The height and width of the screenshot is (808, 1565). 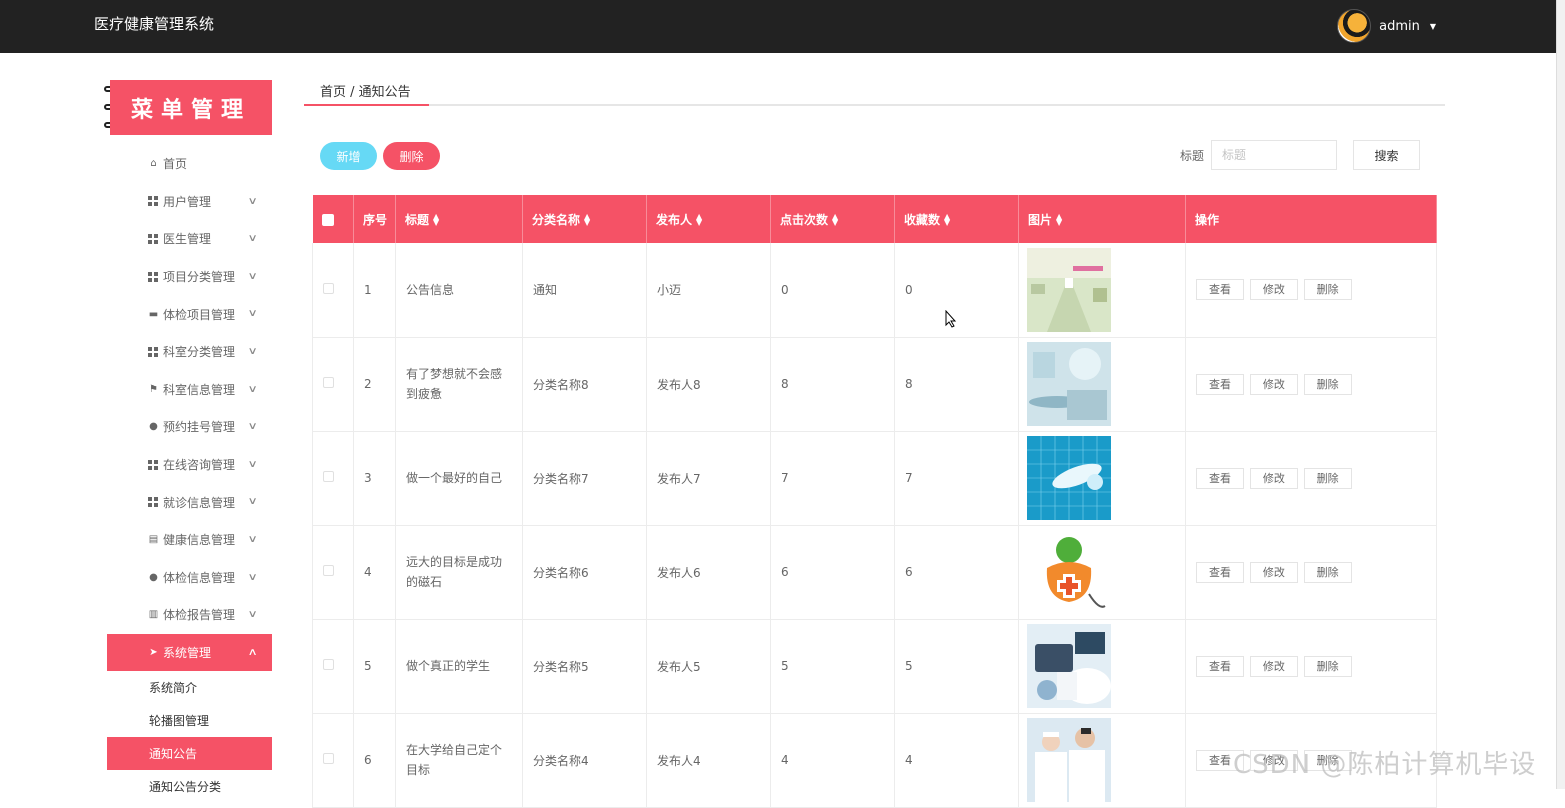 I want to click on chevron-up-icon: ∧, so click(x=252, y=652).